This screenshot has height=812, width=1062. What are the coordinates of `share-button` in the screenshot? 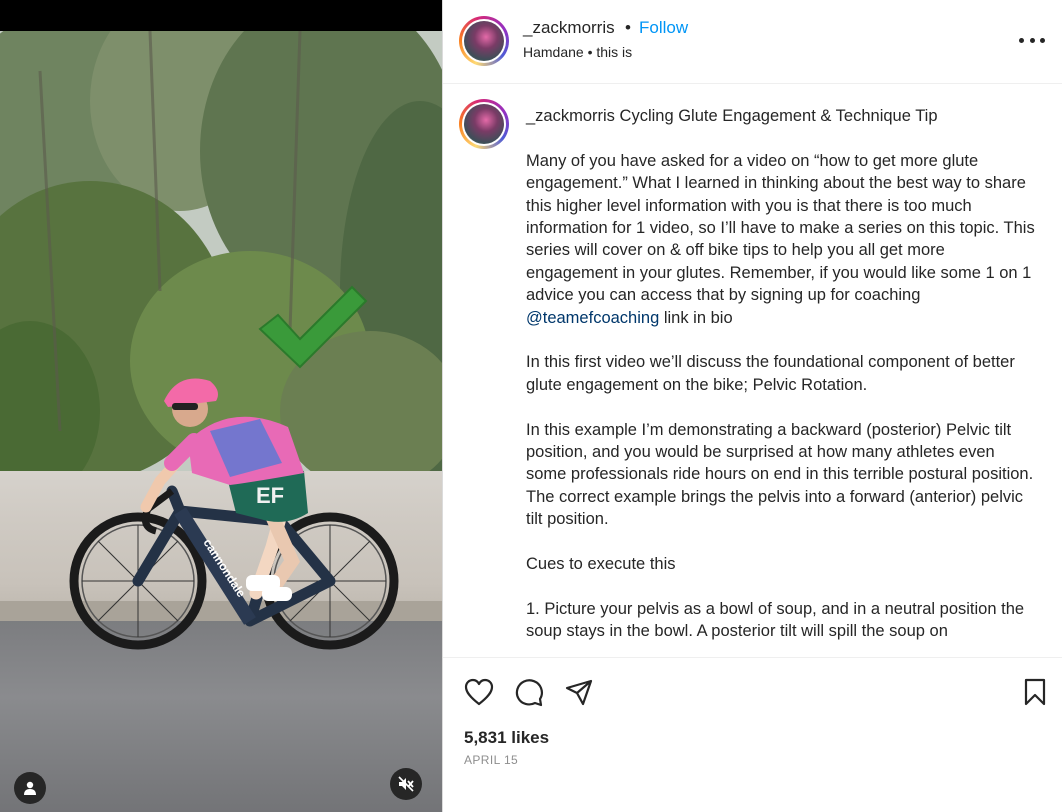 It's located at (579, 692).